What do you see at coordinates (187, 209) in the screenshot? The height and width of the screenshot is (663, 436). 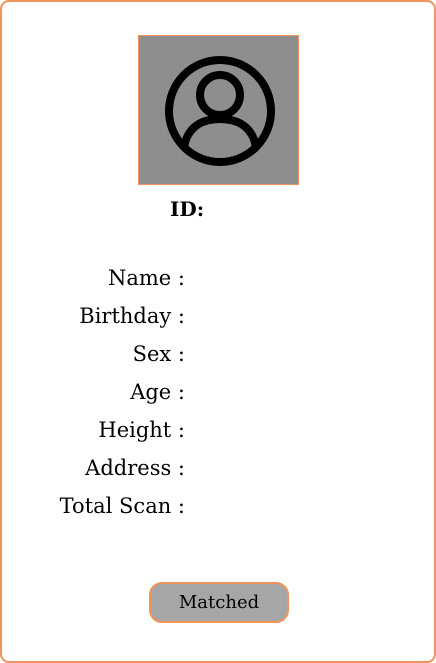 I see `id-label: ID:` at bounding box center [187, 209].